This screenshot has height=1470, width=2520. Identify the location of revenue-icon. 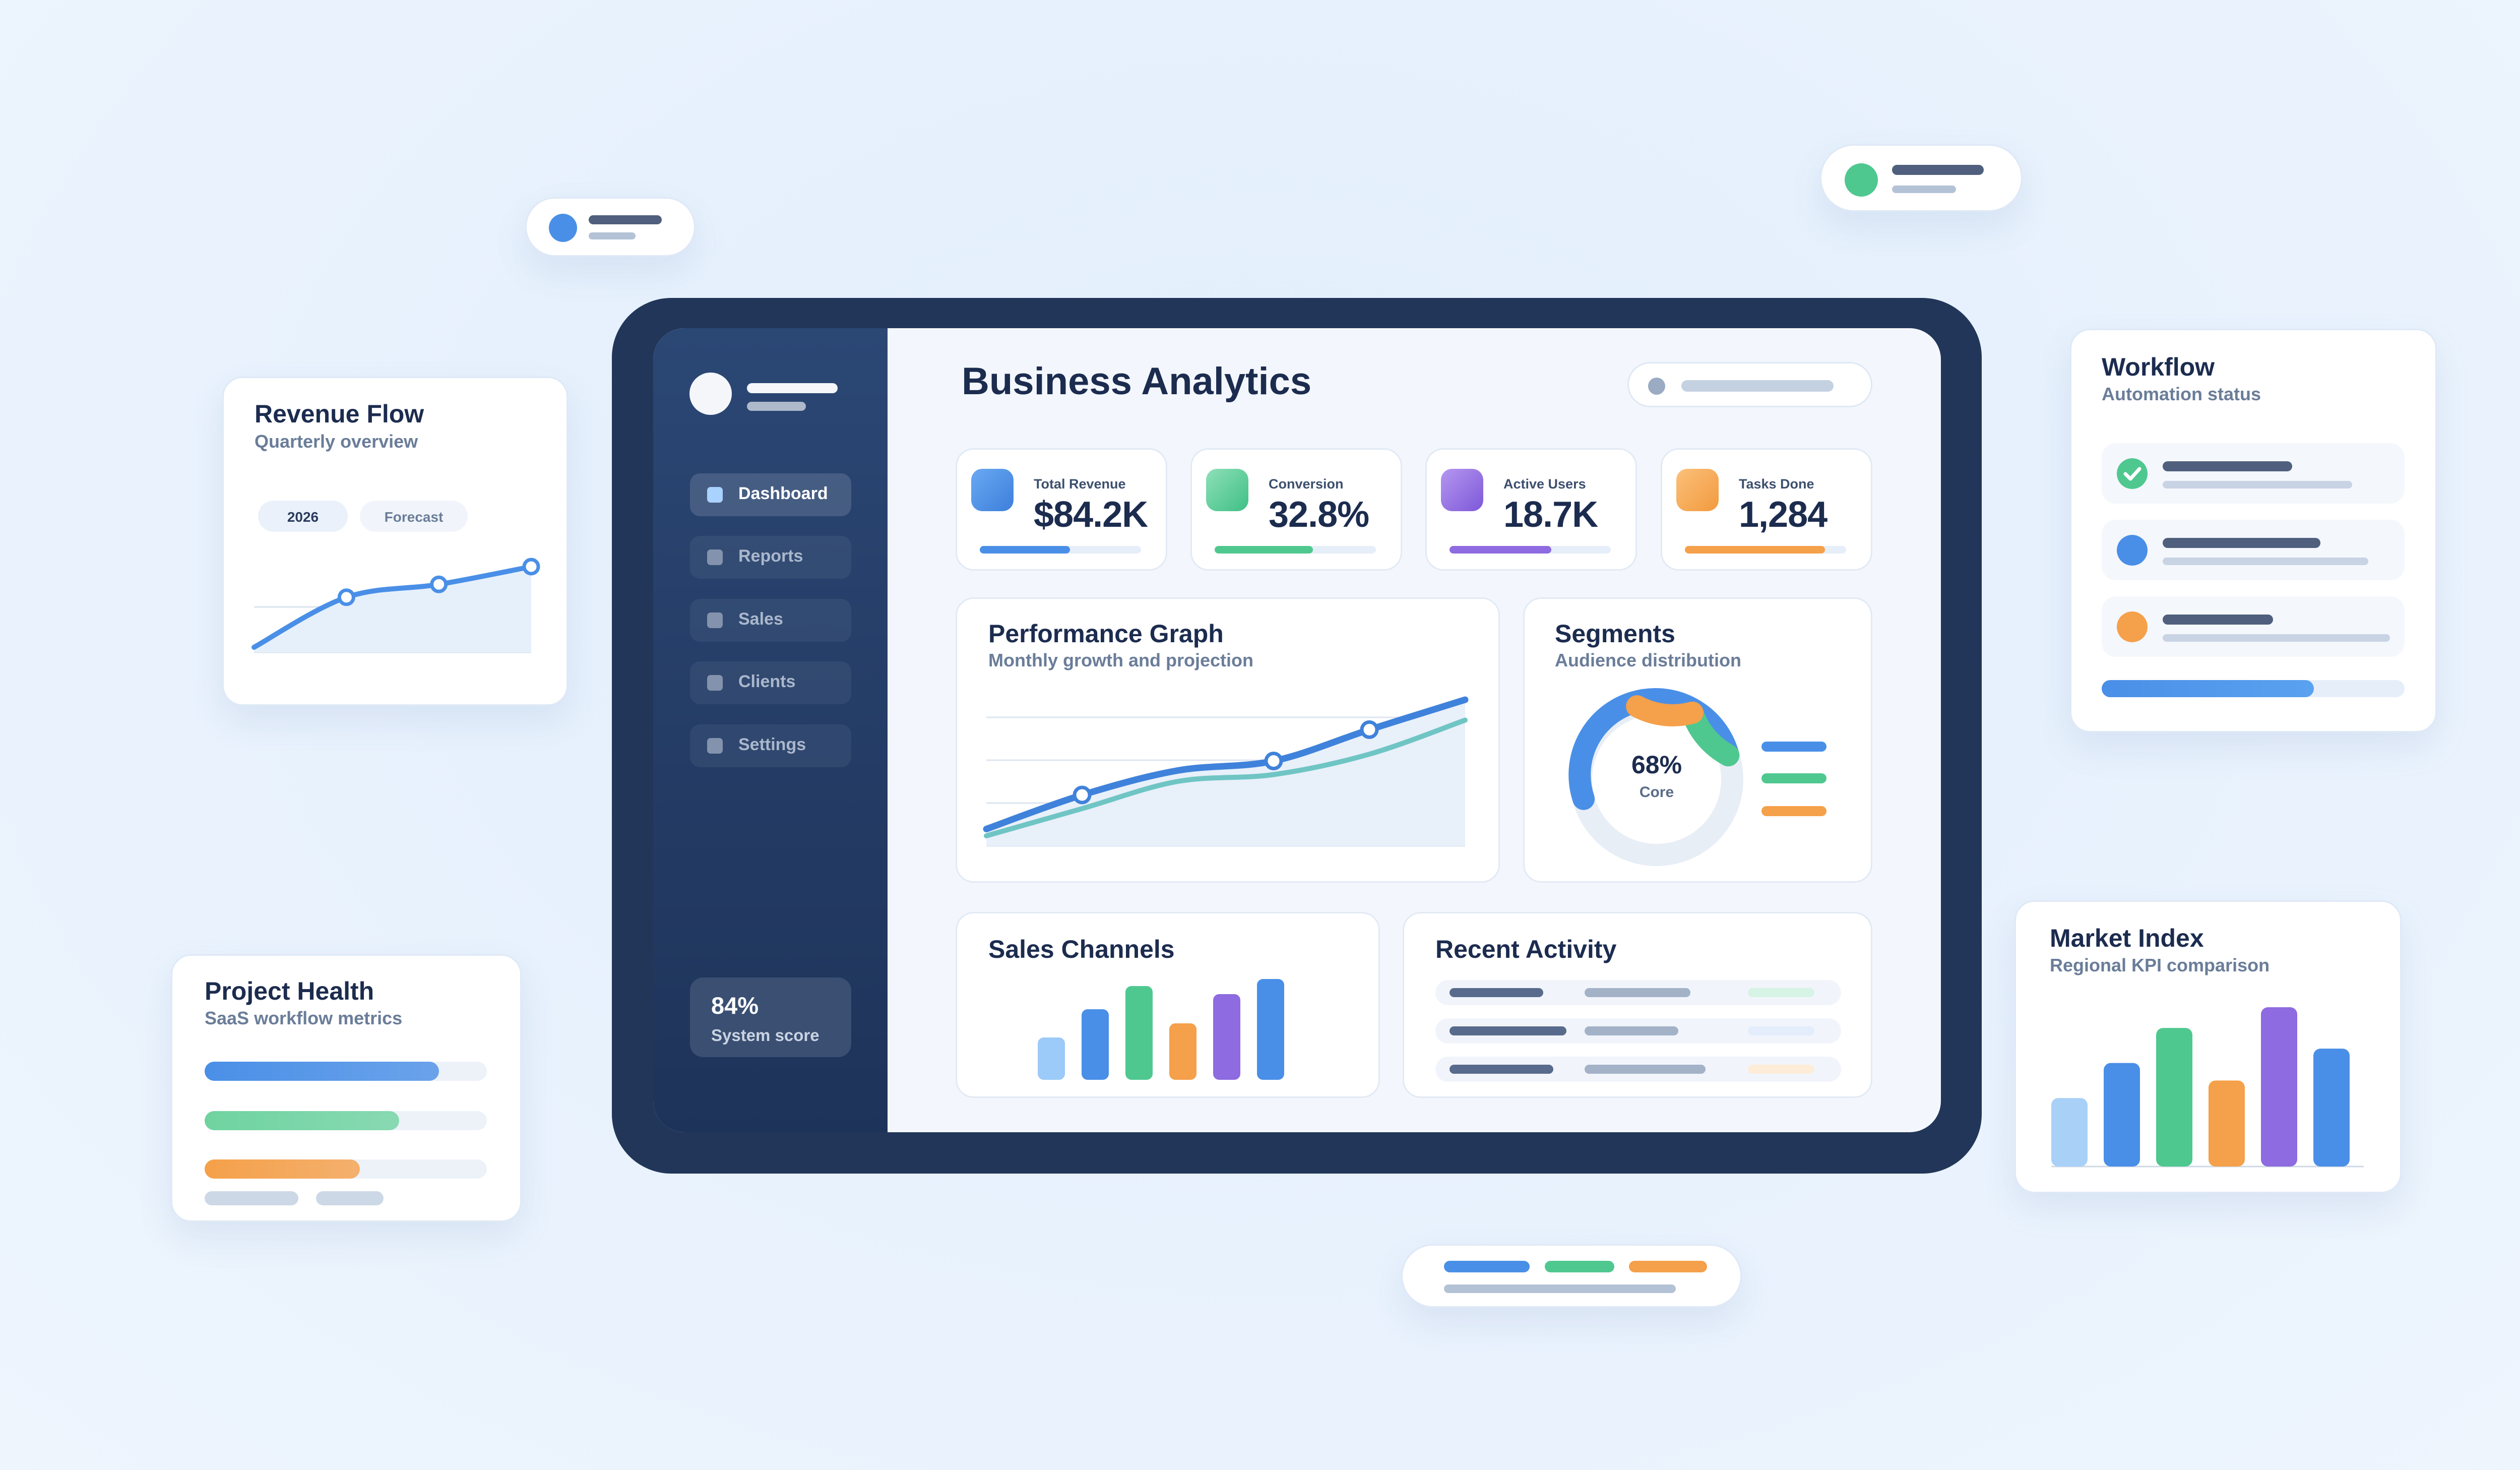
(992, 490).